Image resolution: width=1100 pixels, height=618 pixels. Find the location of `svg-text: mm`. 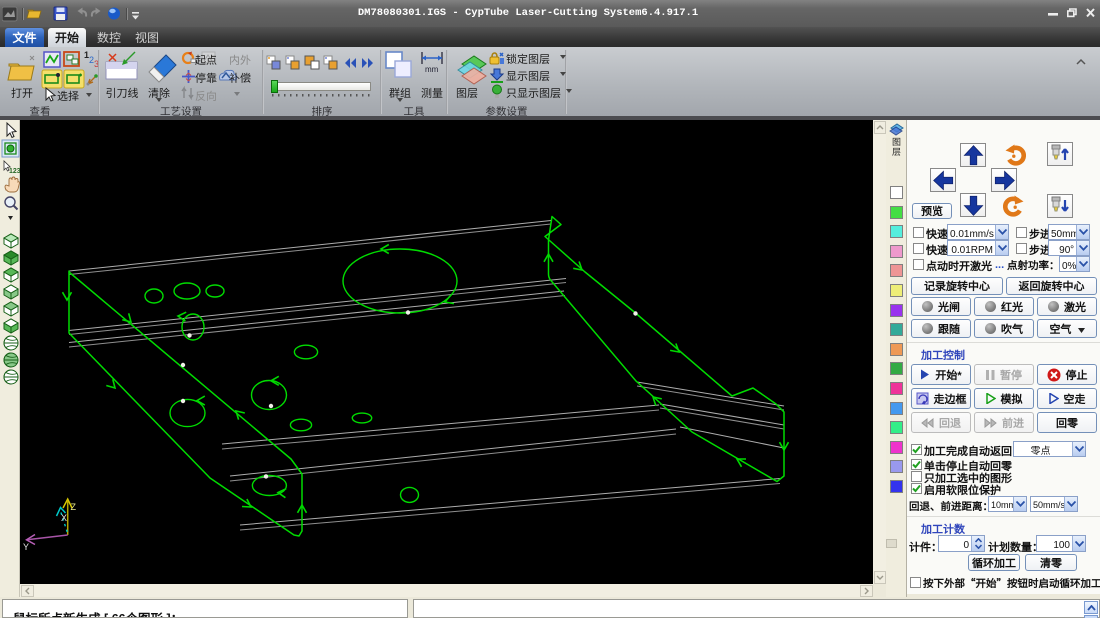

svg-text: mm is located at coordinates (432, 69).